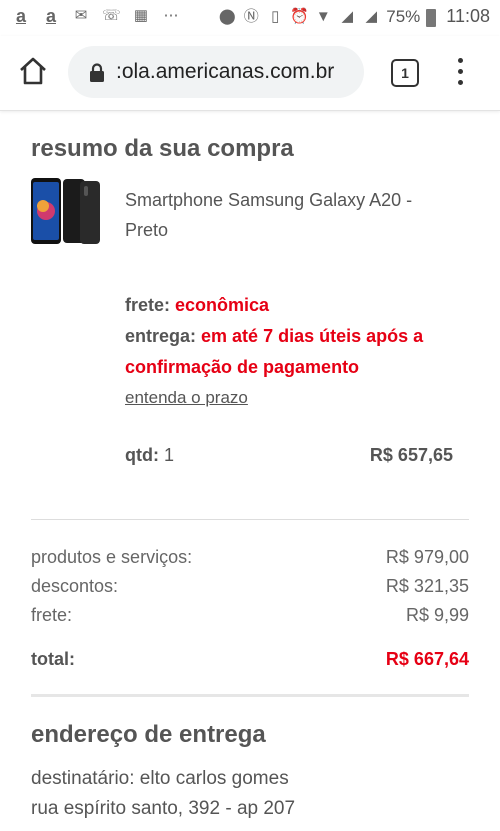 Image resolution: width=500 pixels, height=831 pixels. What do you see at coordinates (160, 778) in the screenshot?
I see `recipient: destinatário: elto carlos gomes` at bounding box center [160, 778].